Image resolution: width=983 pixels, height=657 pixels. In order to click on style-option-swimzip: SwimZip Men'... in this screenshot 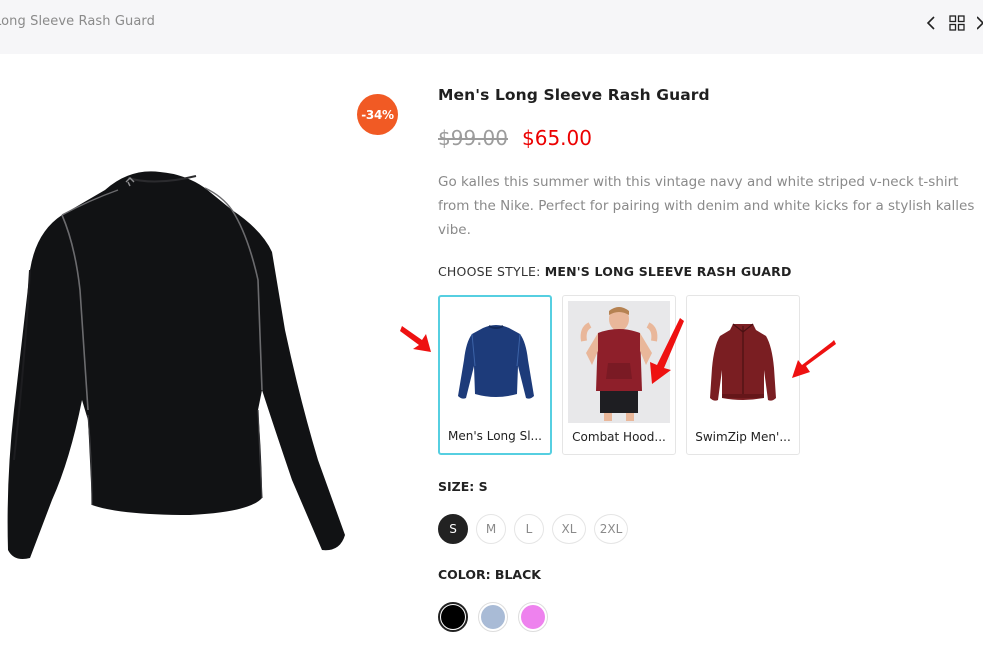, I will do `click(743, 375)`.